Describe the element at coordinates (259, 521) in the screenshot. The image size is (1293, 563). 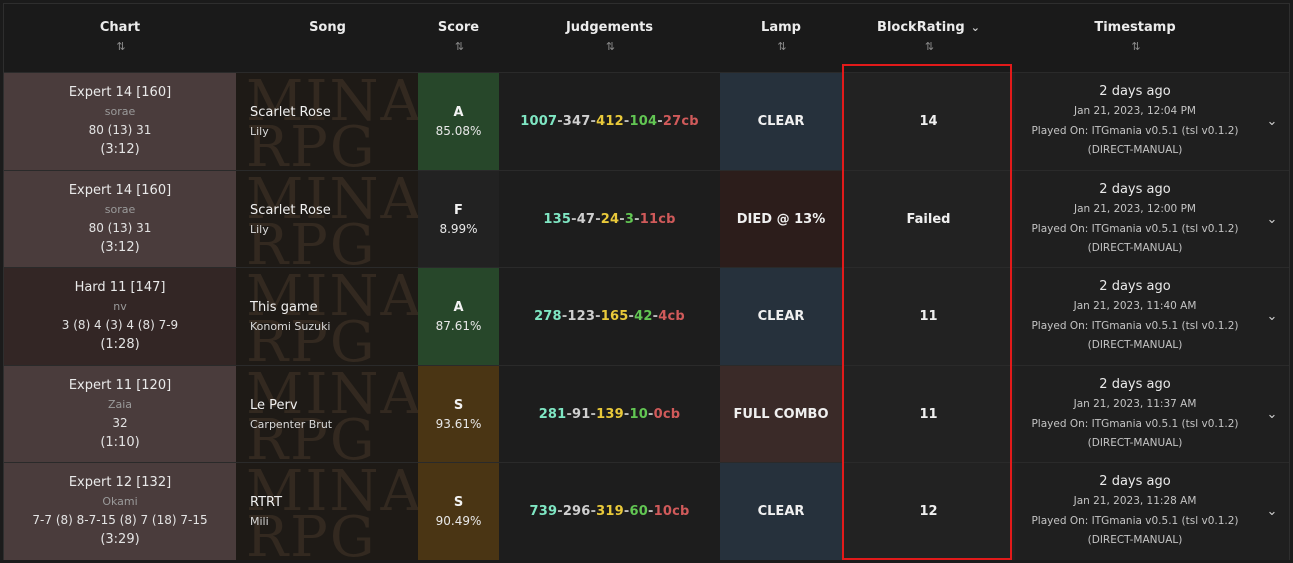
I see `song-artist: Mili` at that location.